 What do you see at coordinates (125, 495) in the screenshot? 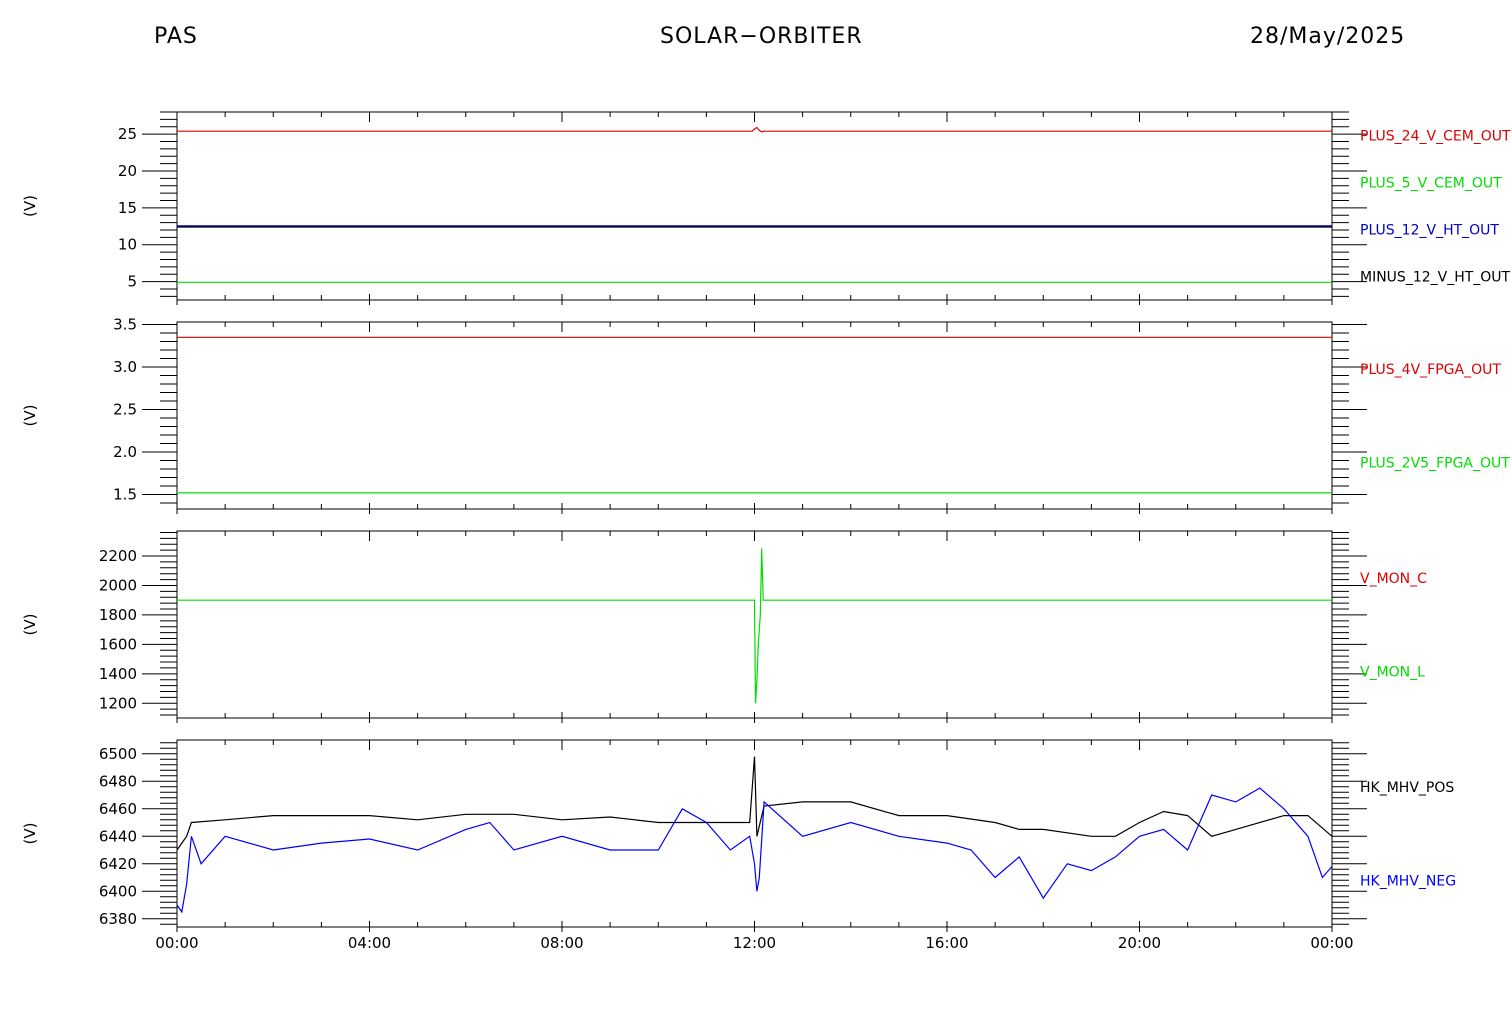
I see `y-tick-label: 1.5` at bounding box center [125, 495].